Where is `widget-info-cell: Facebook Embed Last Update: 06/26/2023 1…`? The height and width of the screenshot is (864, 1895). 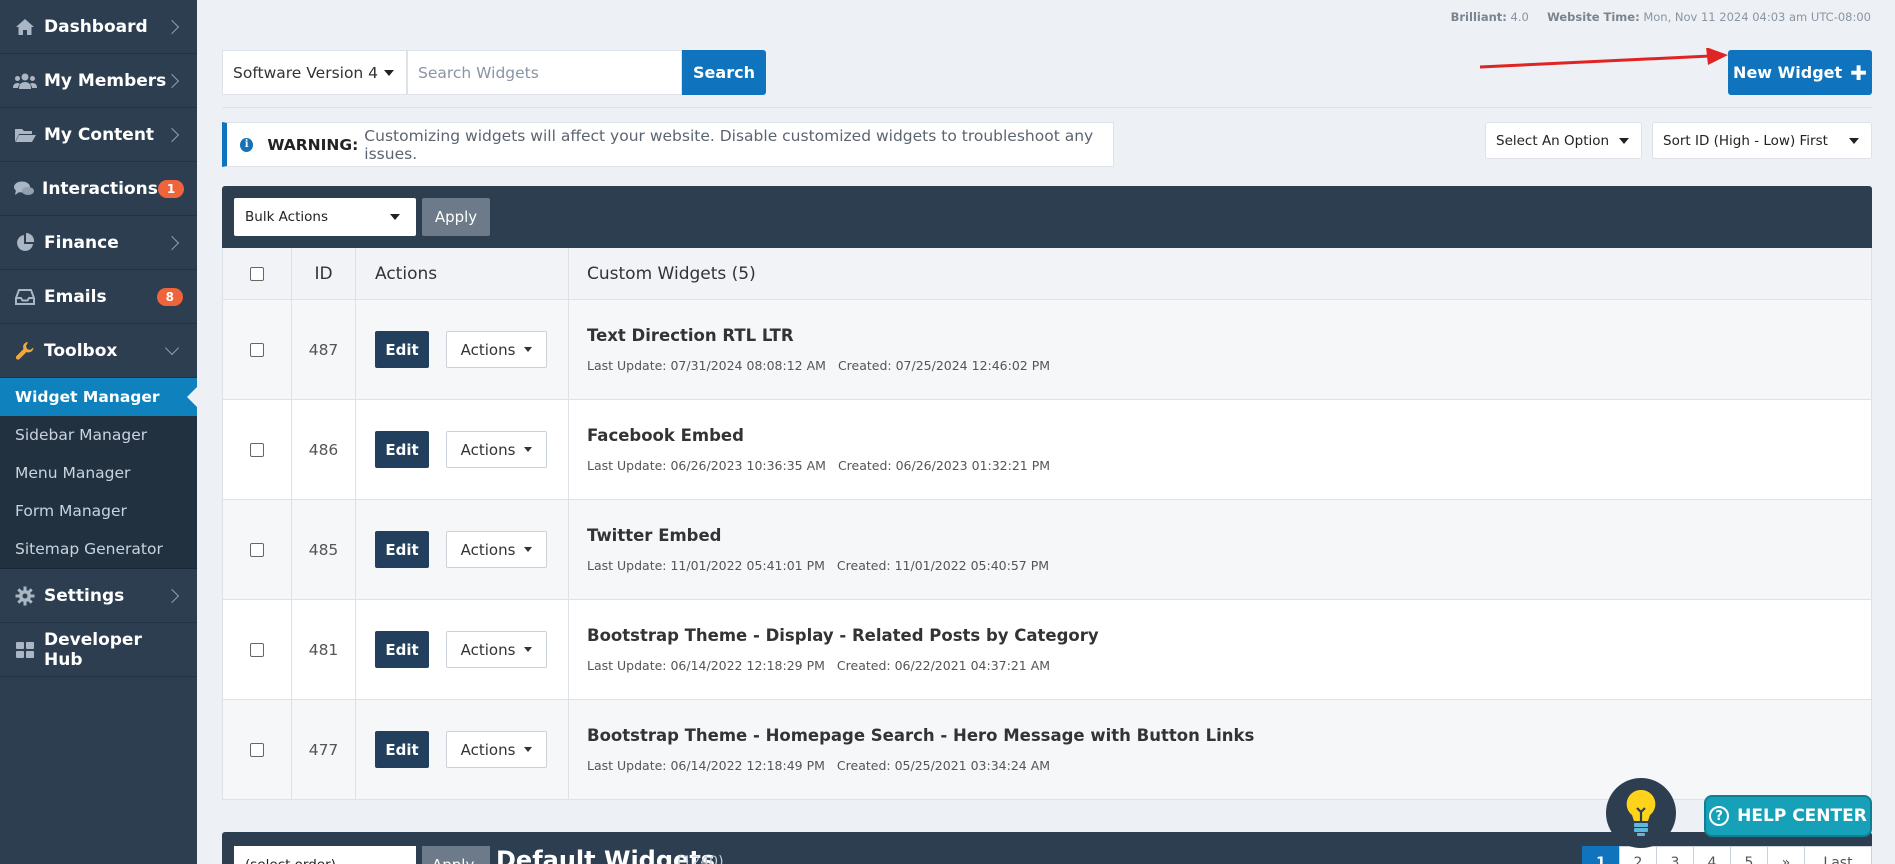
widget-info-cell: Facebook Embed Last Update: 06/26/2023 1… is located at coordinates (1220, 449).